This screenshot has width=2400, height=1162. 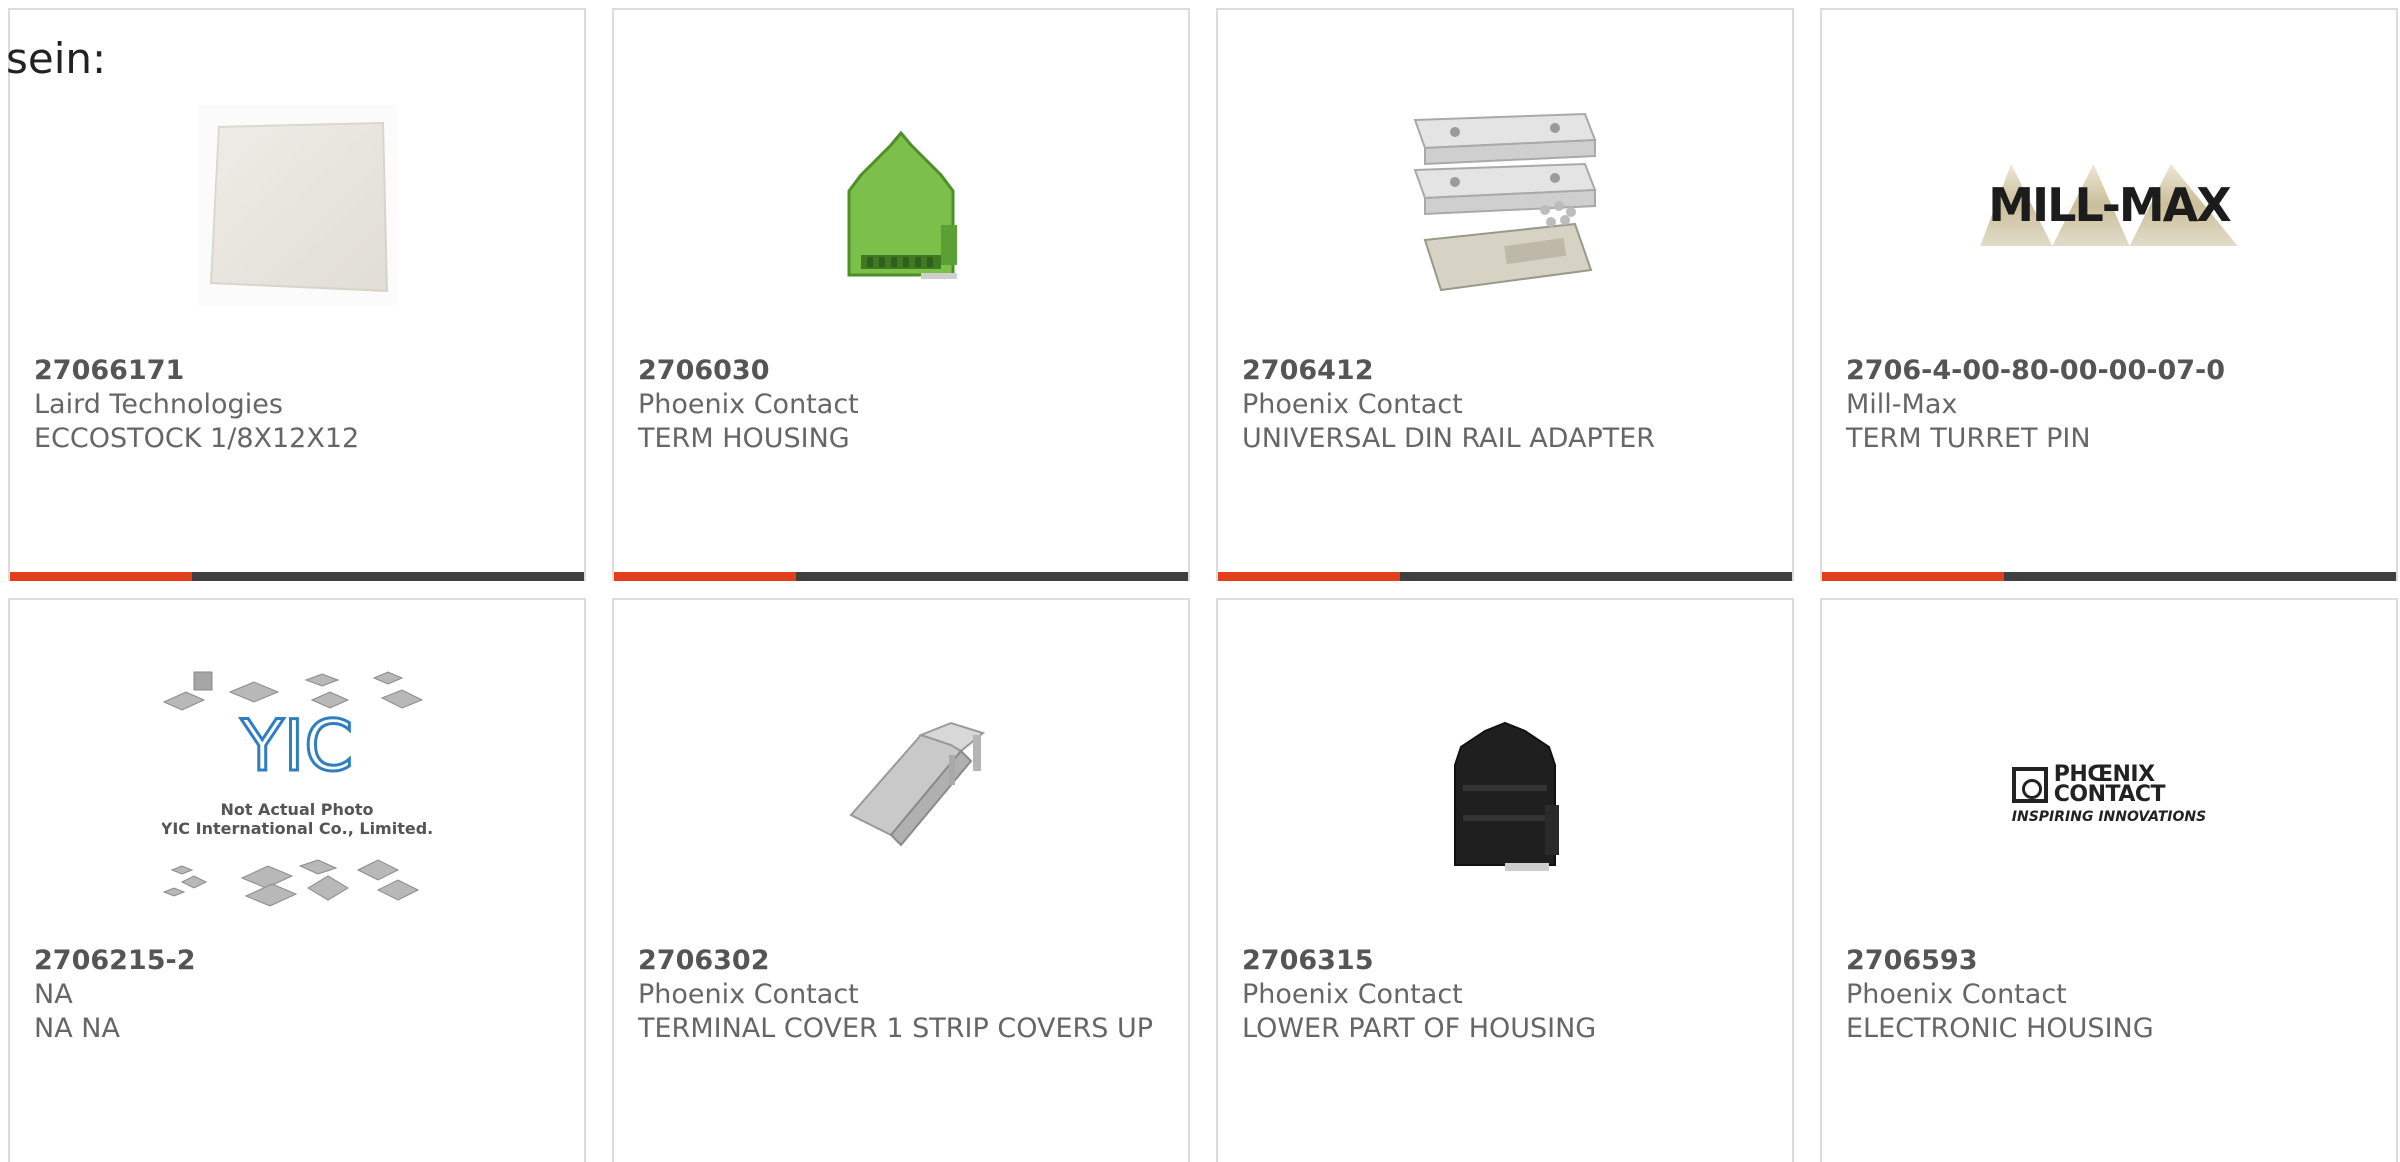 What do you see at coordinates (296, 746) in the screenshot?
I see `svg-text: YIC` at bounding box center [296, 746].